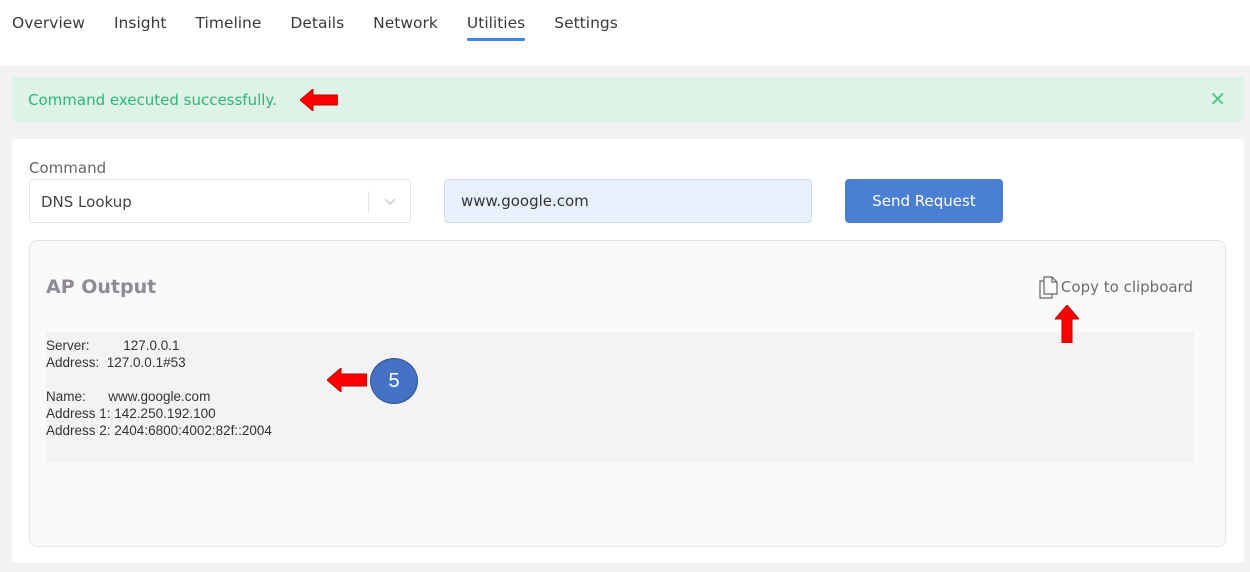  What do you see at coordinates (101, 287) in the screenshot?
I see `output-title: AP Output` at bounding box center [101, 287].